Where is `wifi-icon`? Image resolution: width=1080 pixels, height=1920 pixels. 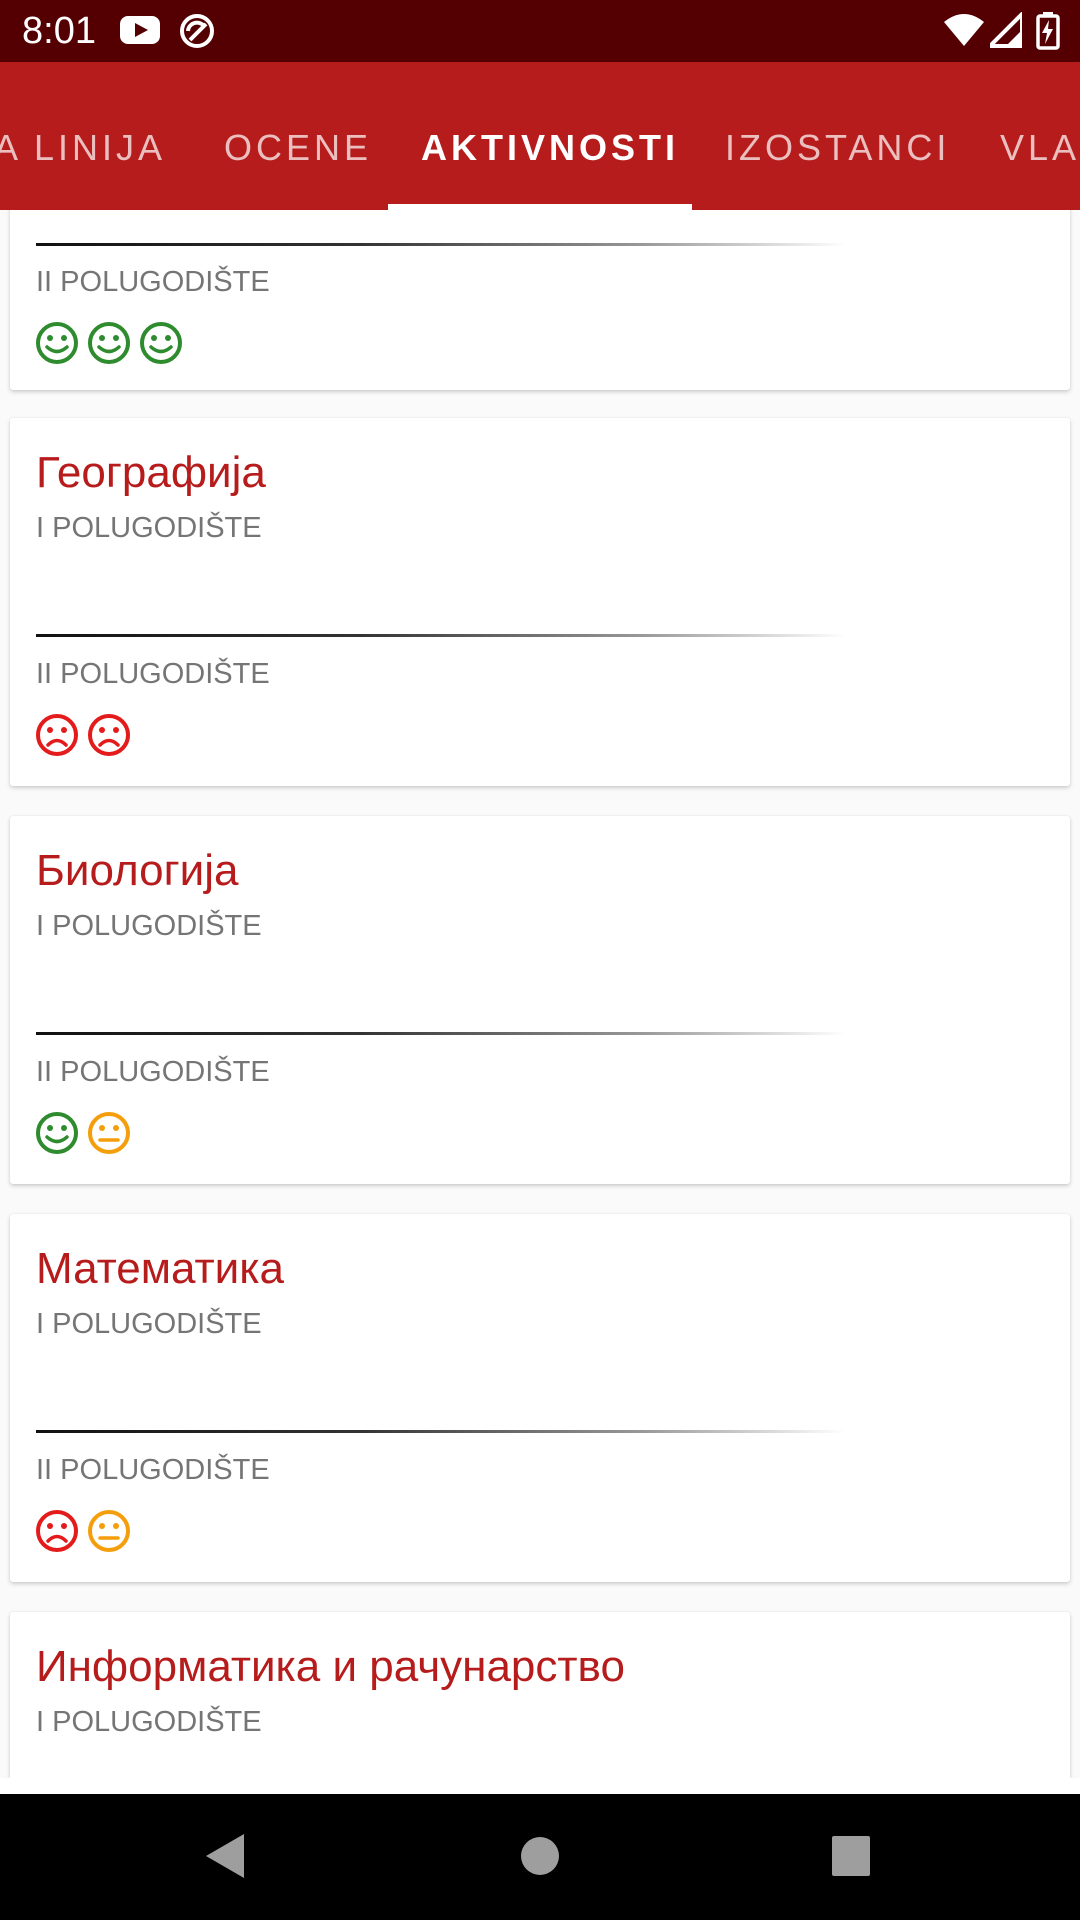 wifi-icon is located at coordinates (964, 32).